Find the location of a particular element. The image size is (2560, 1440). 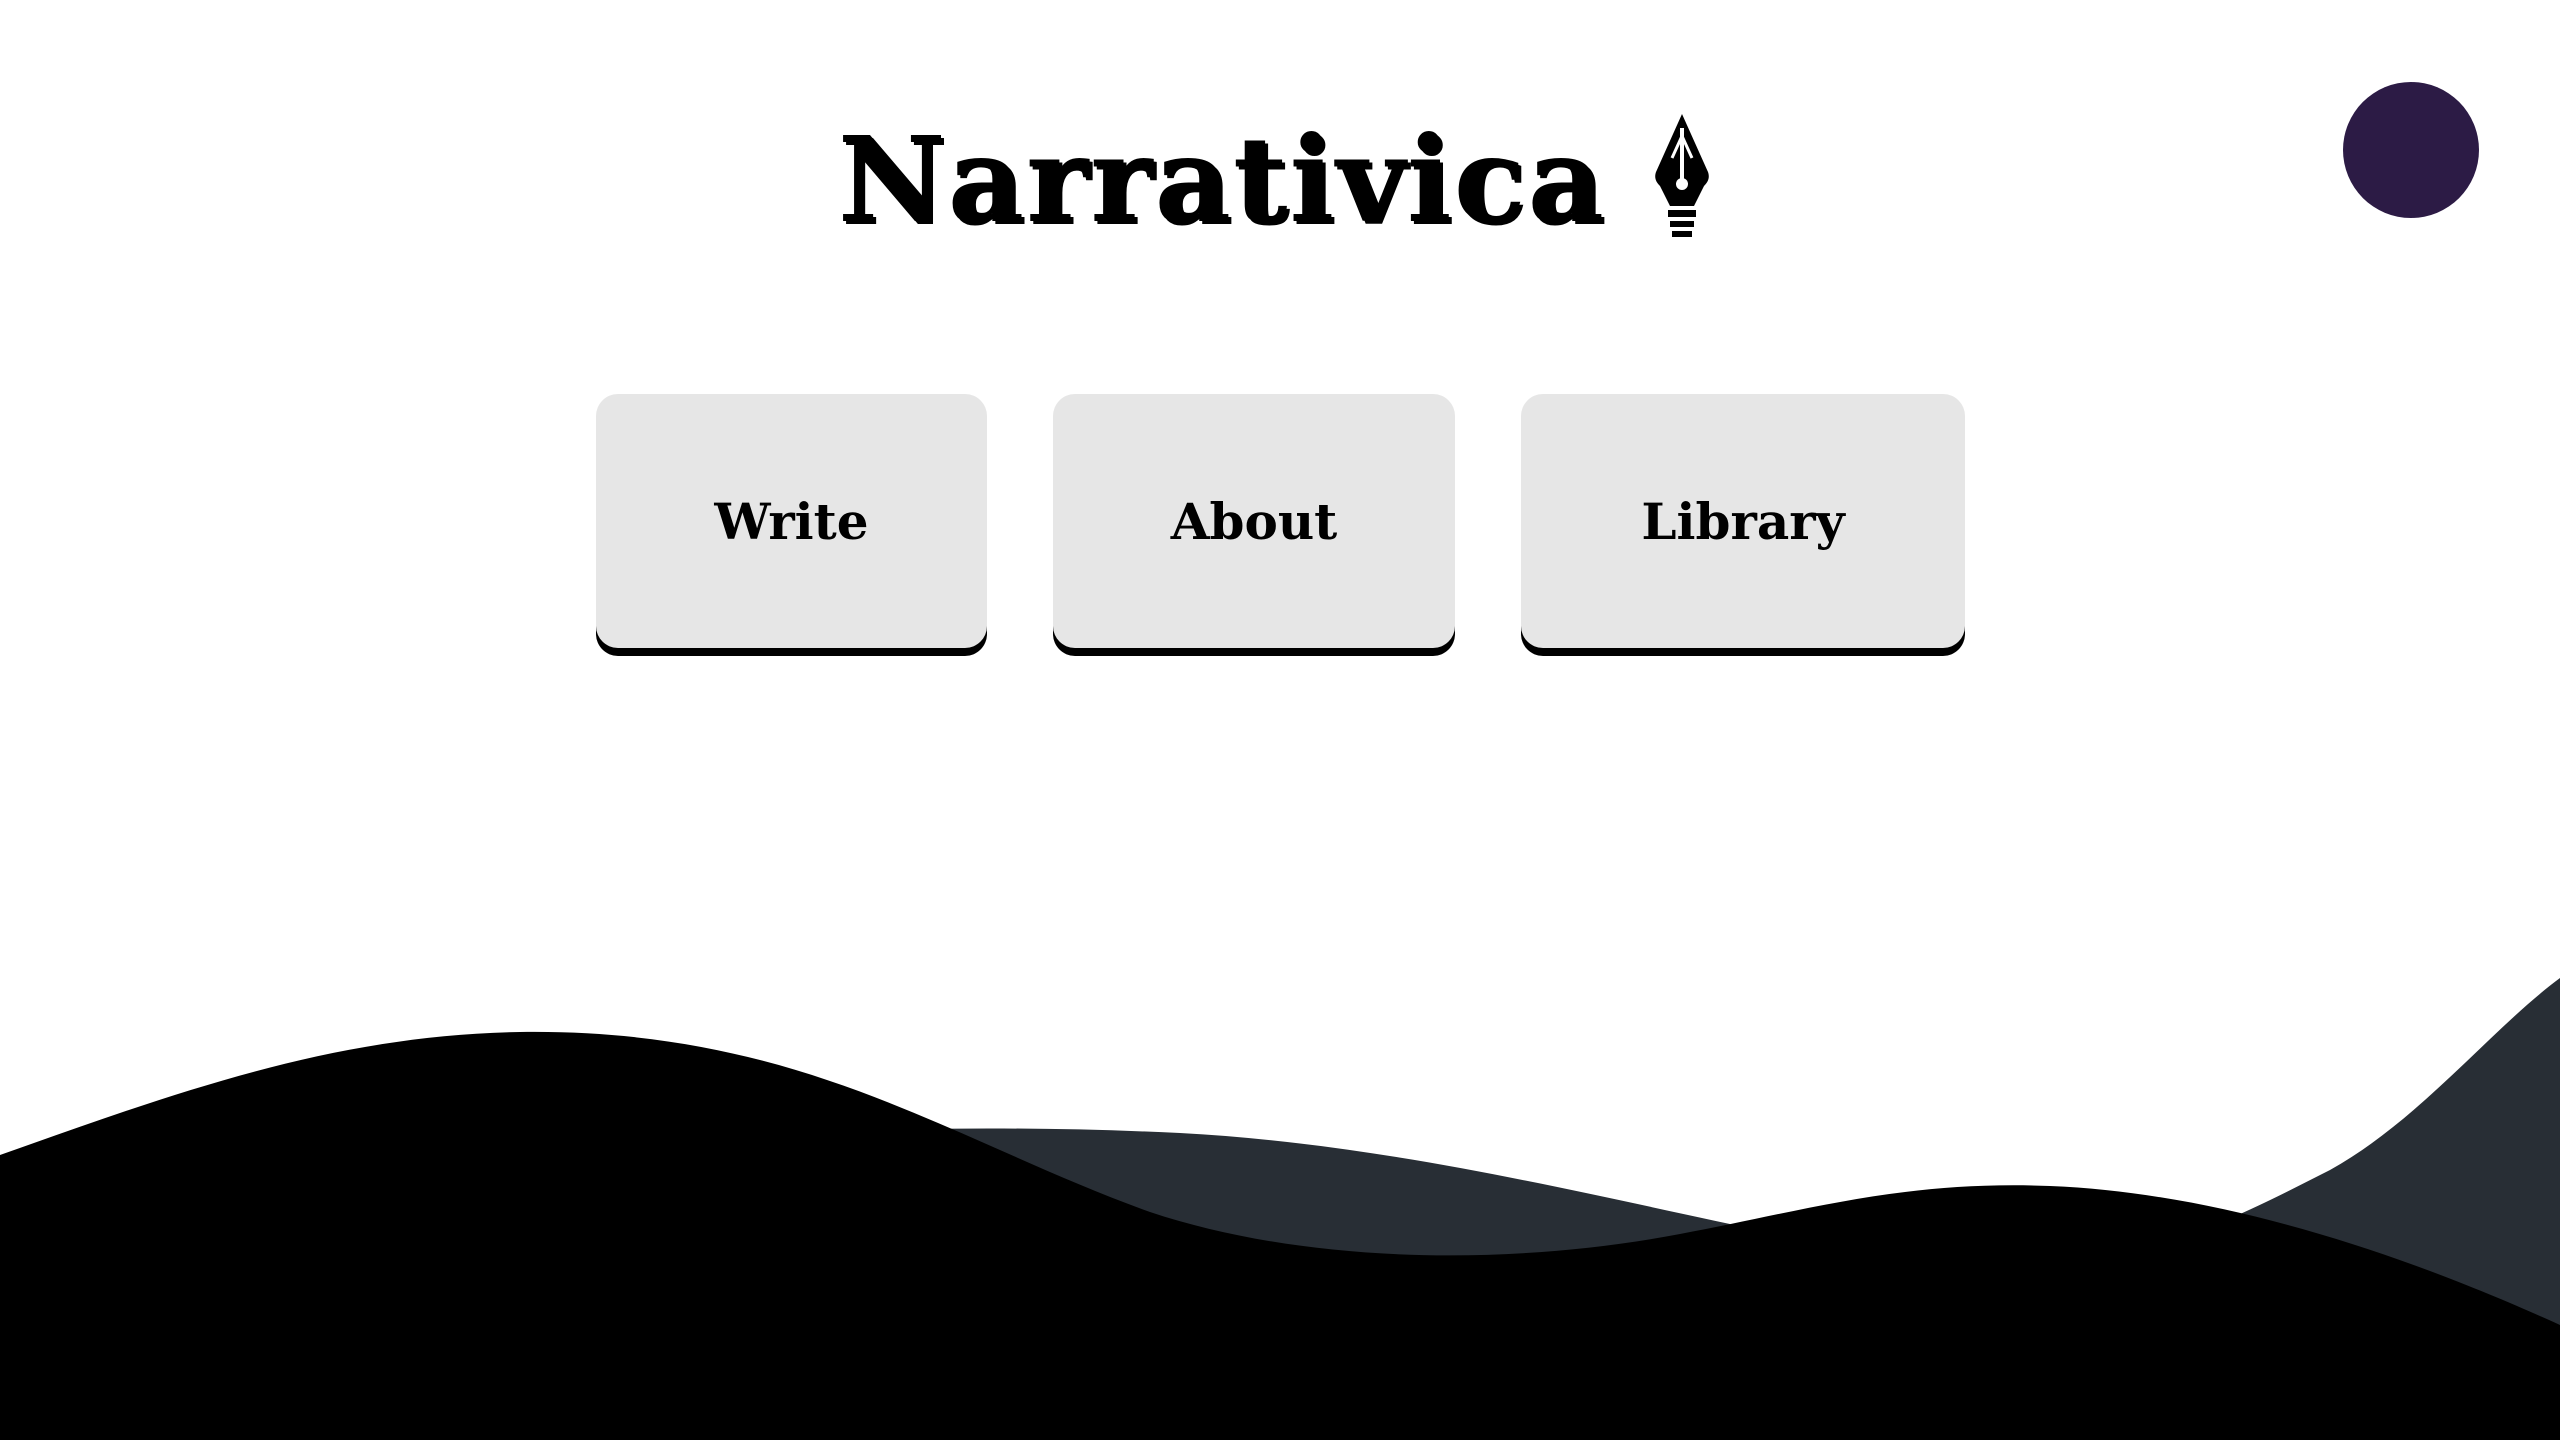

site-header: Narrativica is located at coordinates (1280, 180).